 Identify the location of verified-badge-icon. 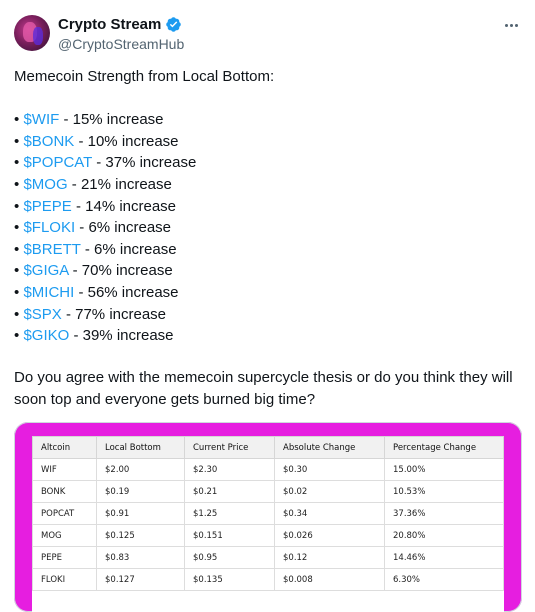
(174, 24).